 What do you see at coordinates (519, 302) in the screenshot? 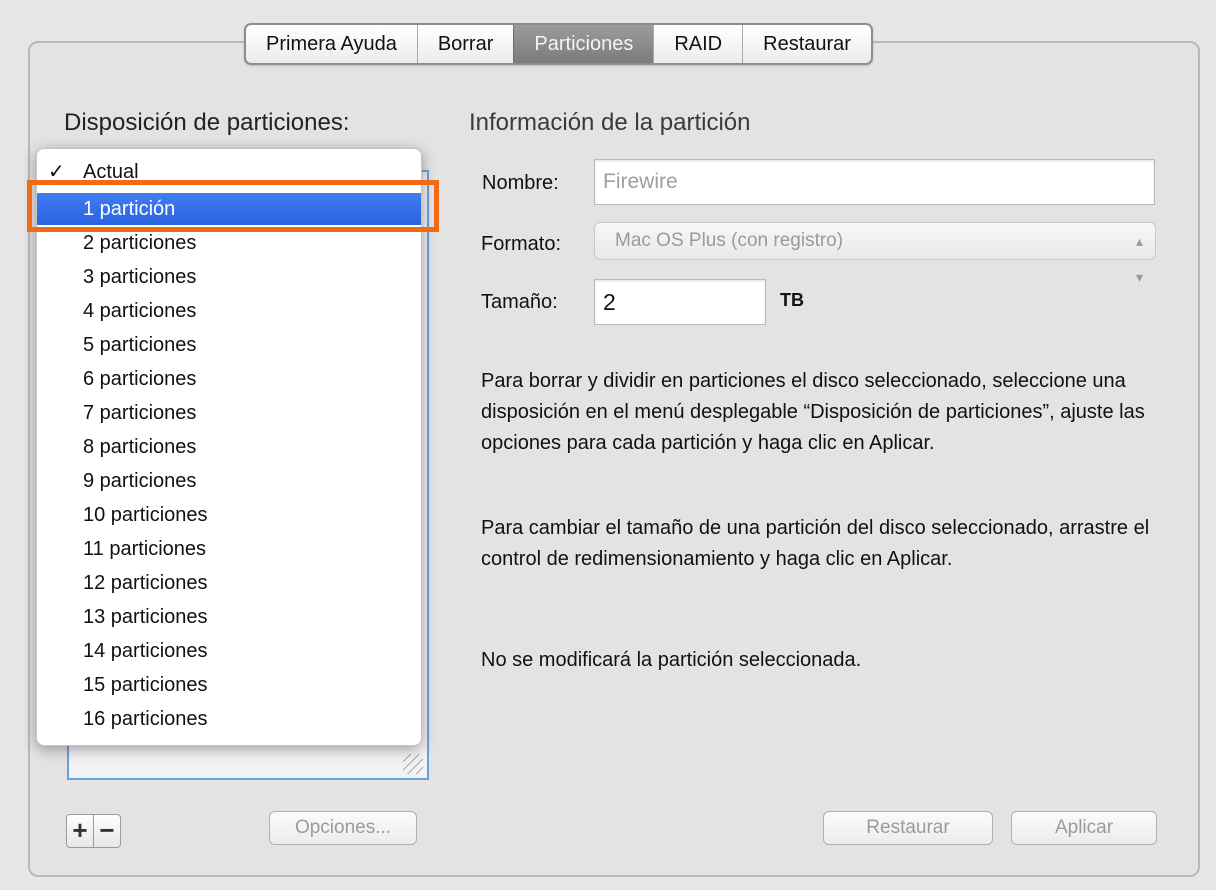
I see `size-label: Tamaño:` at bounding box center [519, 302].